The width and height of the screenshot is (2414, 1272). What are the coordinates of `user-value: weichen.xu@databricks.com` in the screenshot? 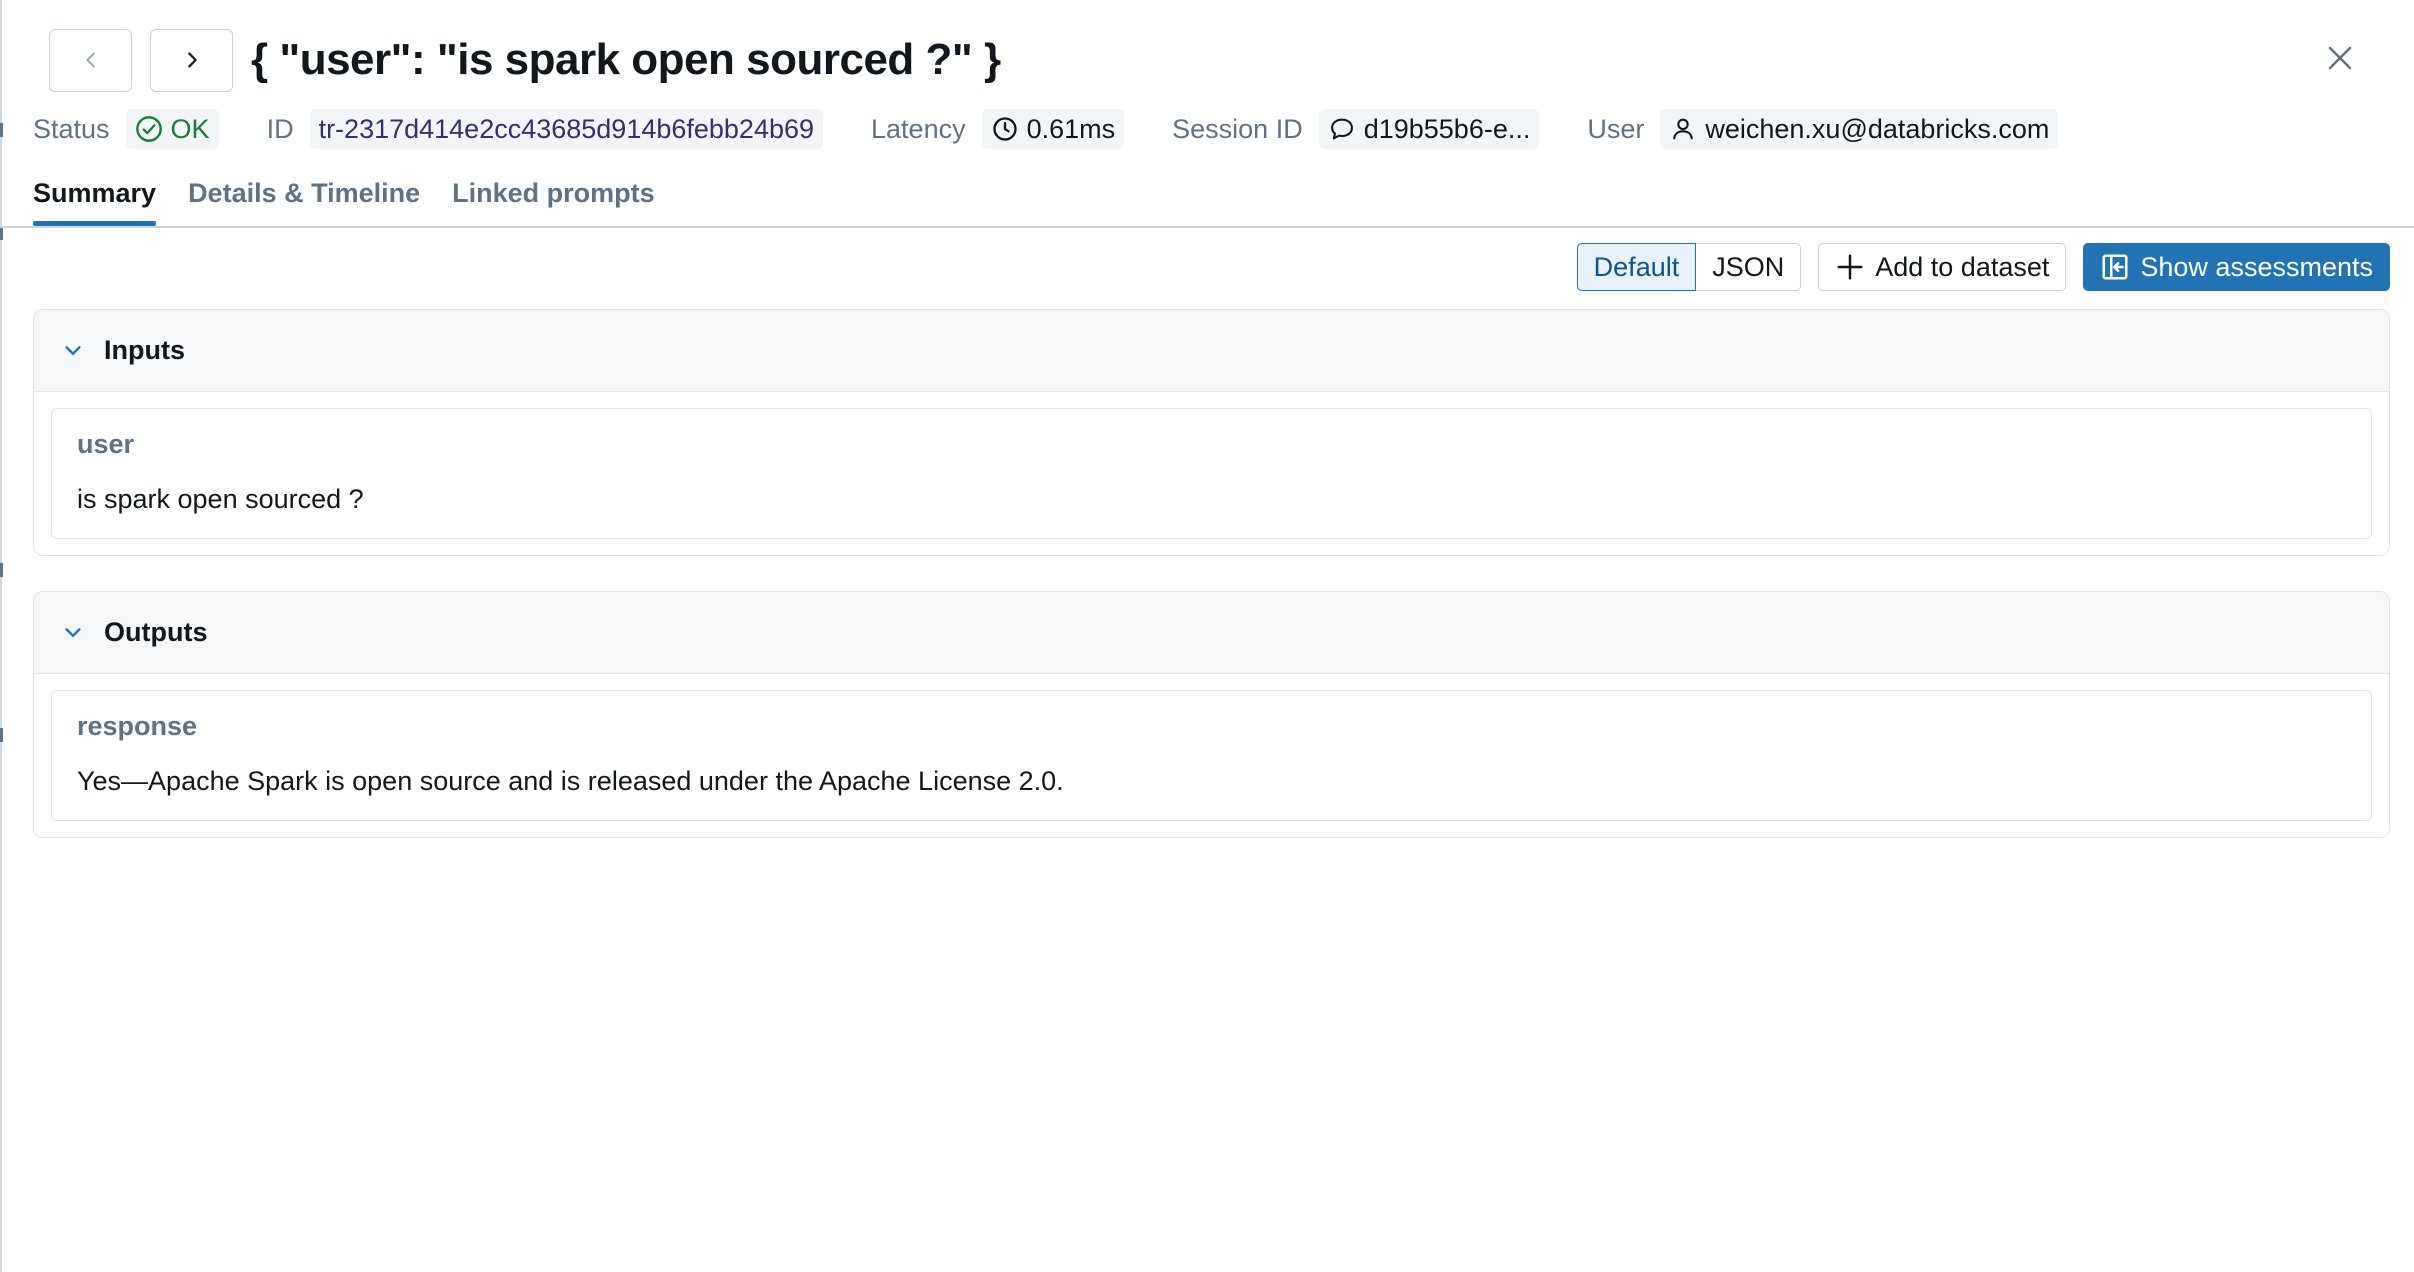 It's located at (1877, 128).